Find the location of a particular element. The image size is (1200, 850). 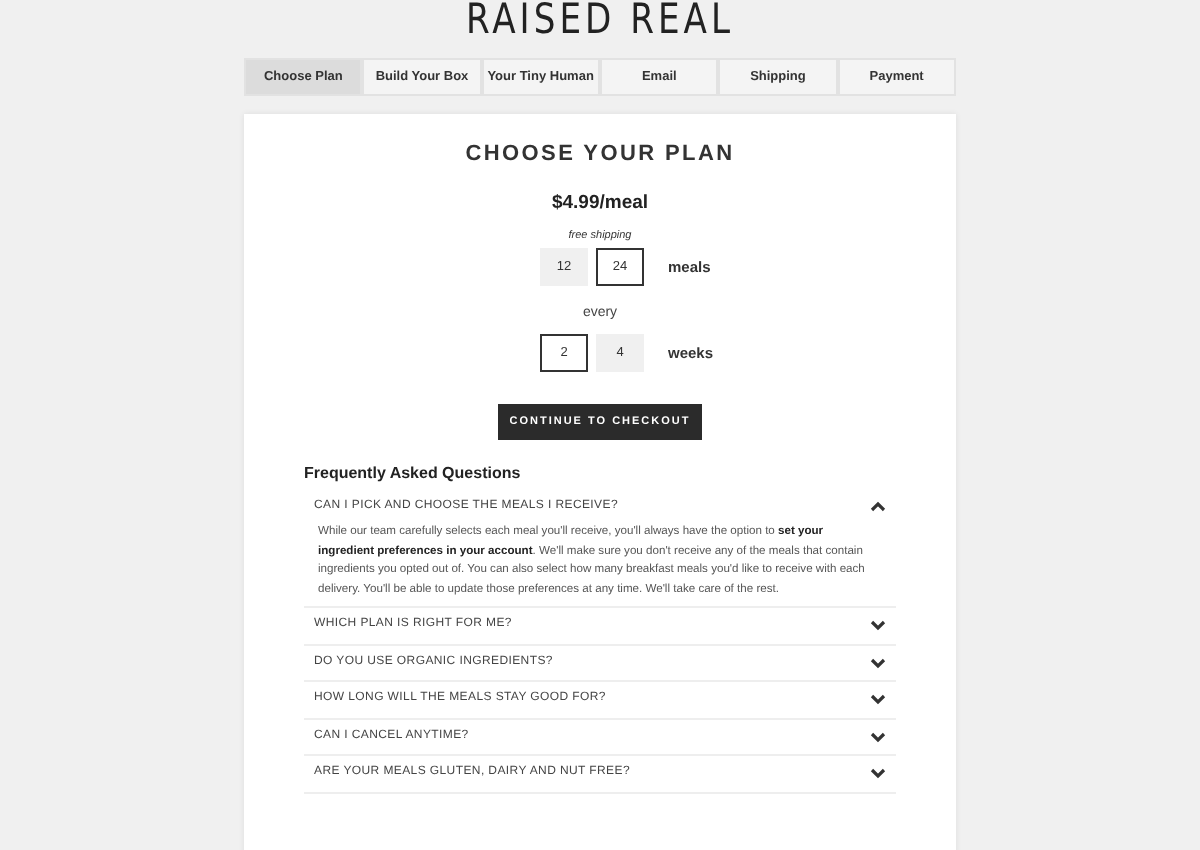

faq-heading: Frequently Asked Questions is located at coordinates (413, 474).